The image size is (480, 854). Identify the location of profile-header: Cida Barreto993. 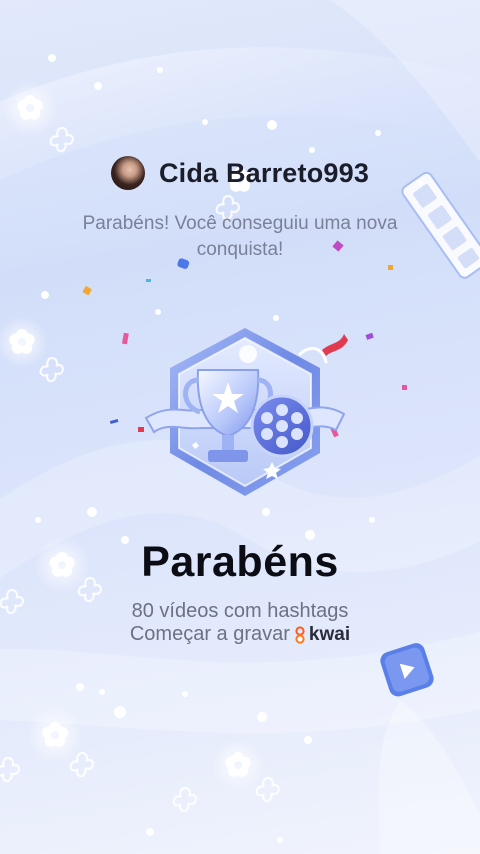
(240, 173).